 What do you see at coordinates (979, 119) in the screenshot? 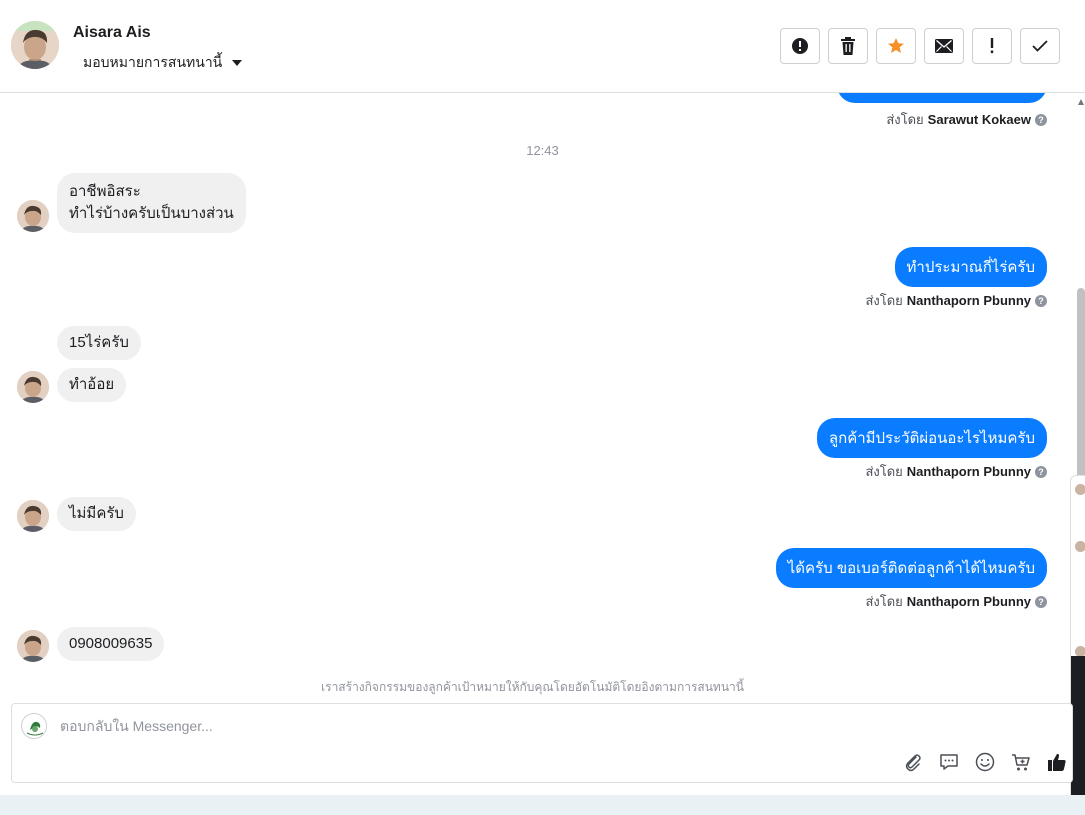
I see `sender-name: Sarawut Kokaew` at bounding box center [979, 119].